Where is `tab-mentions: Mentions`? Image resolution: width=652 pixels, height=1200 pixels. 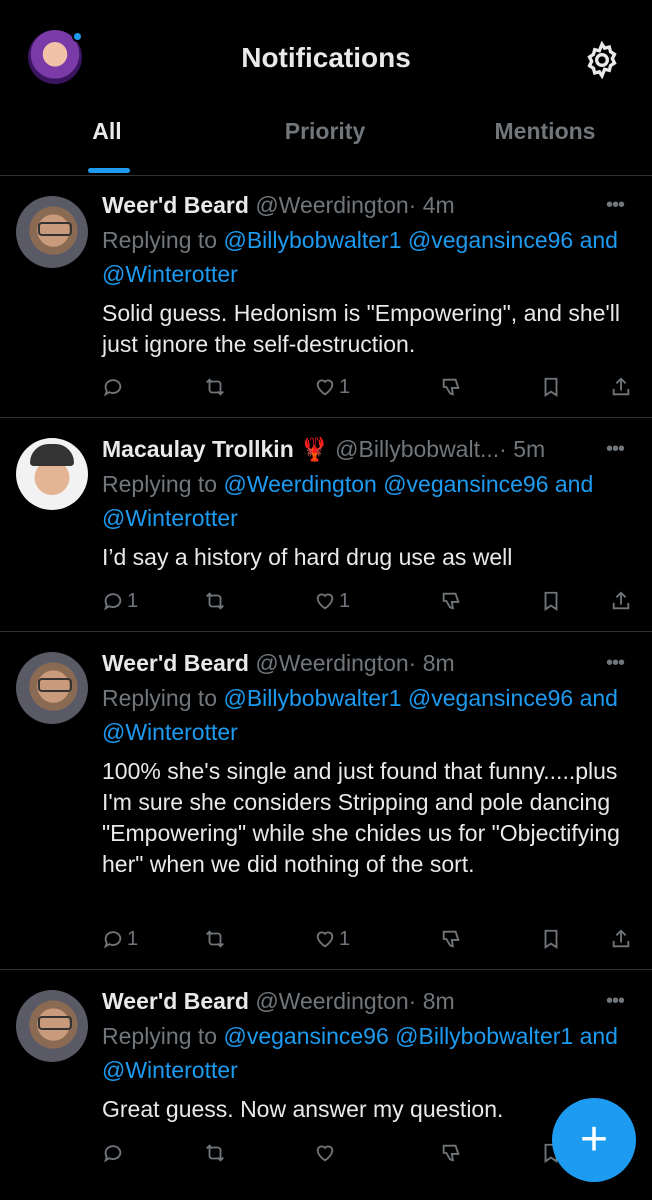 tab-mentions: Mentions is located at coordinates (545, 131).